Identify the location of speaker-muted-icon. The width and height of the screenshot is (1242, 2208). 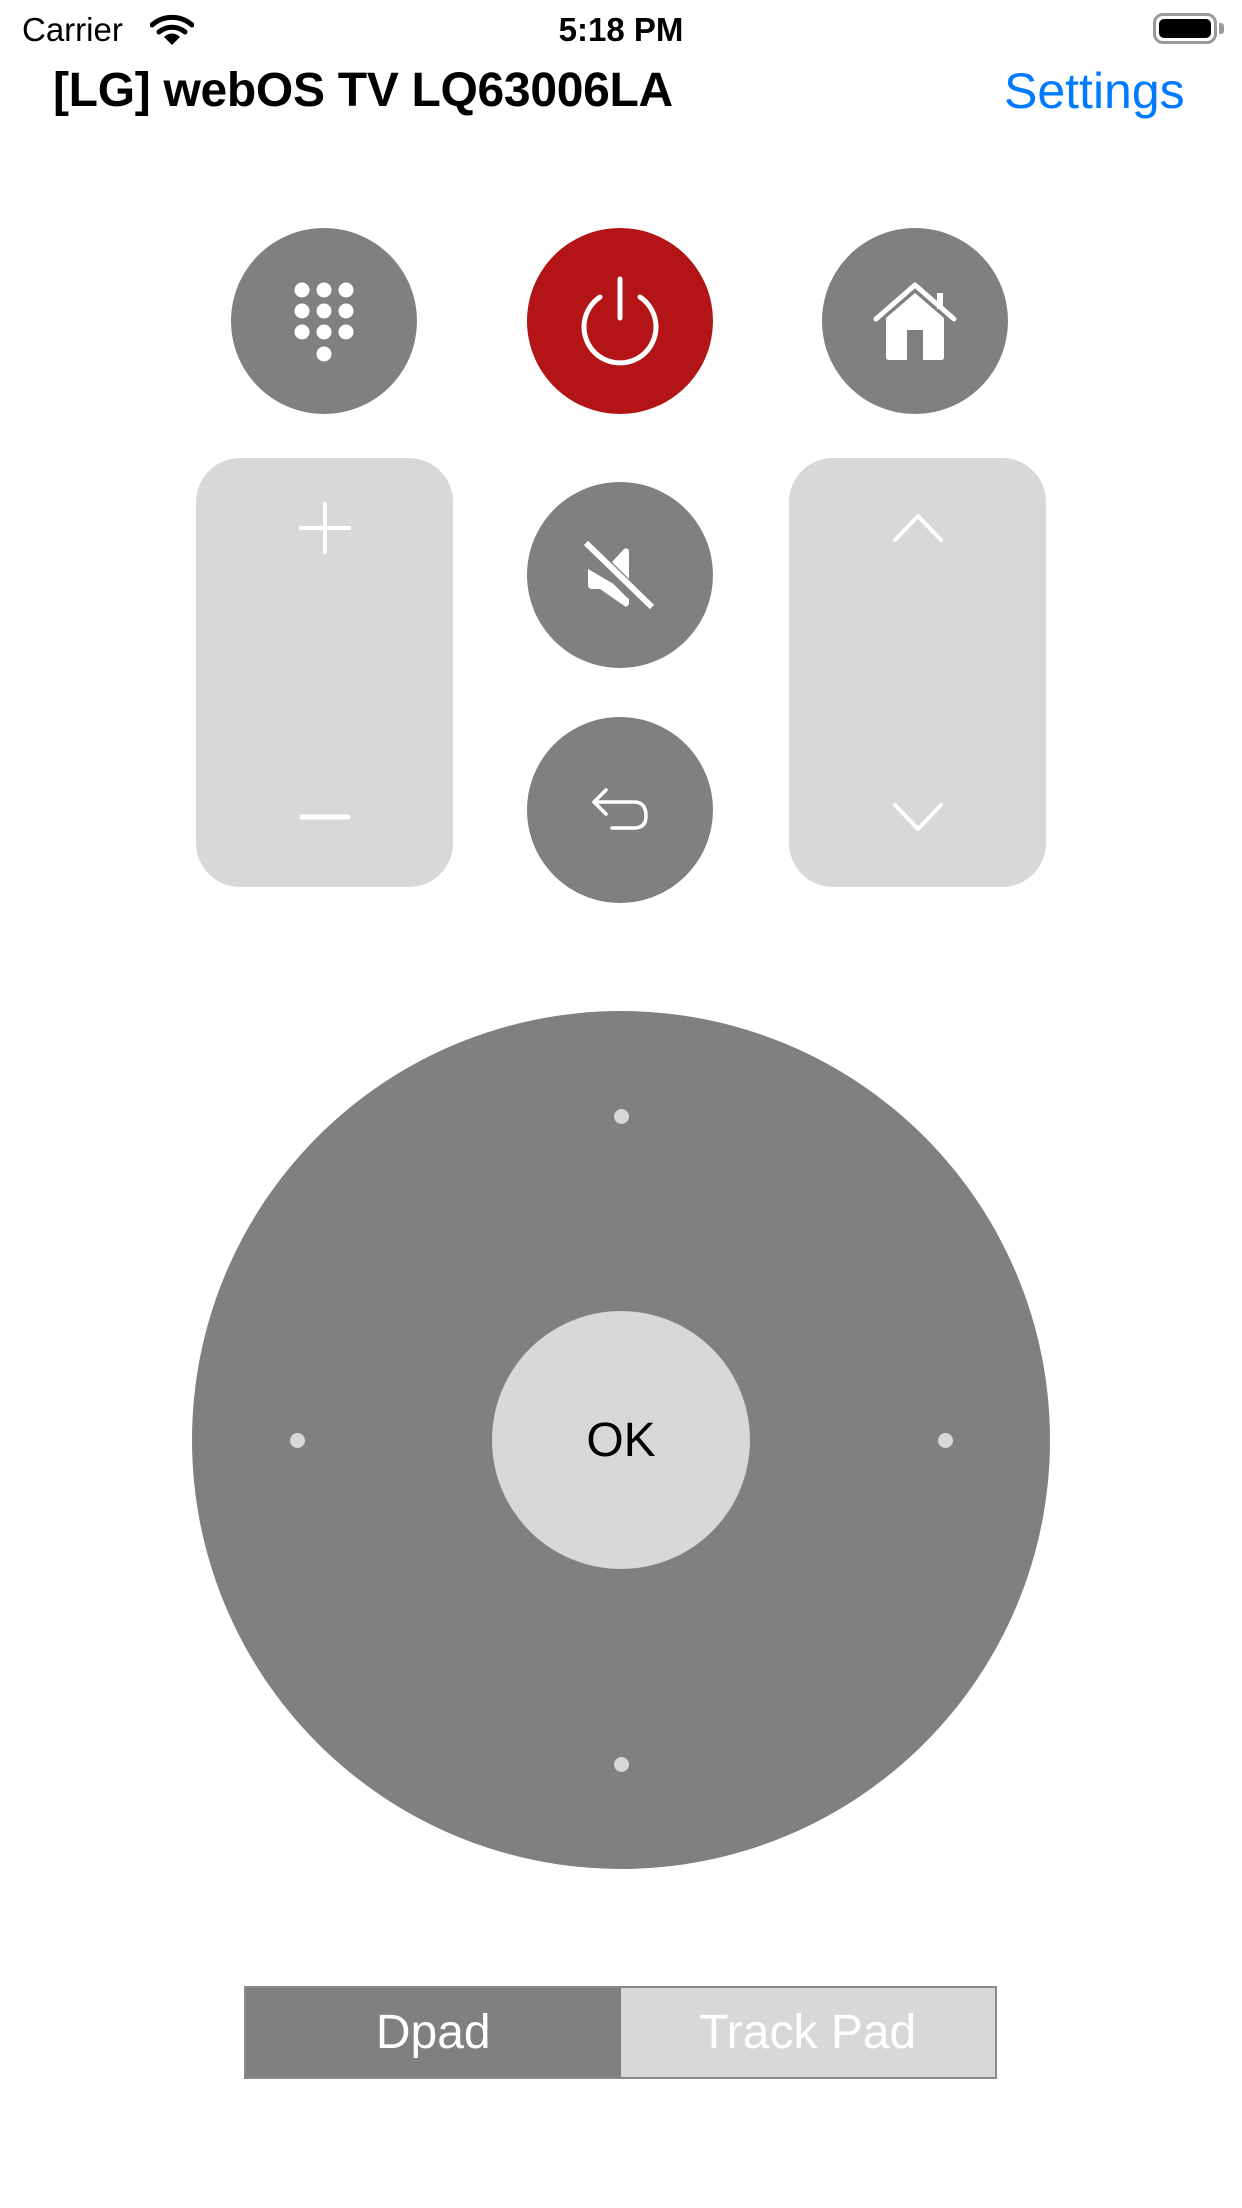
(618, 575).